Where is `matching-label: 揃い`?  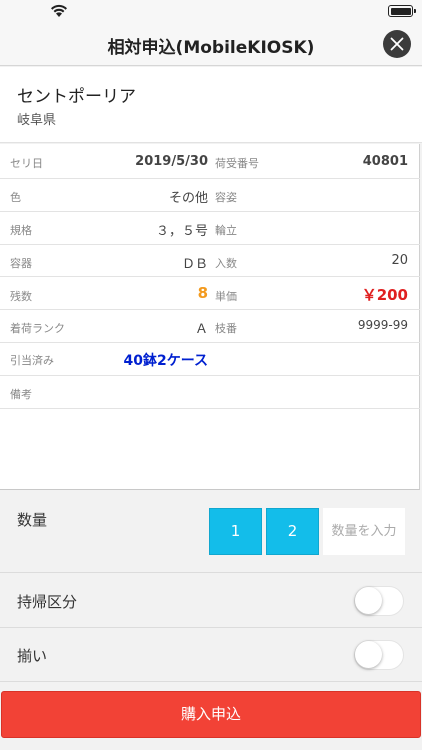
matching-label: 揃い is located at coordinates (32, 656).